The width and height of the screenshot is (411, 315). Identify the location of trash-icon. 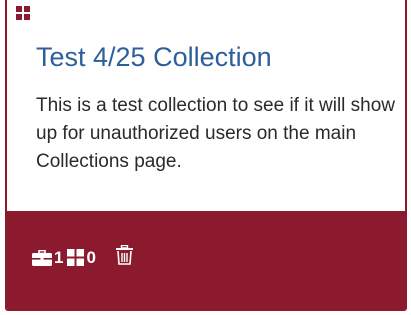
(124, 254).